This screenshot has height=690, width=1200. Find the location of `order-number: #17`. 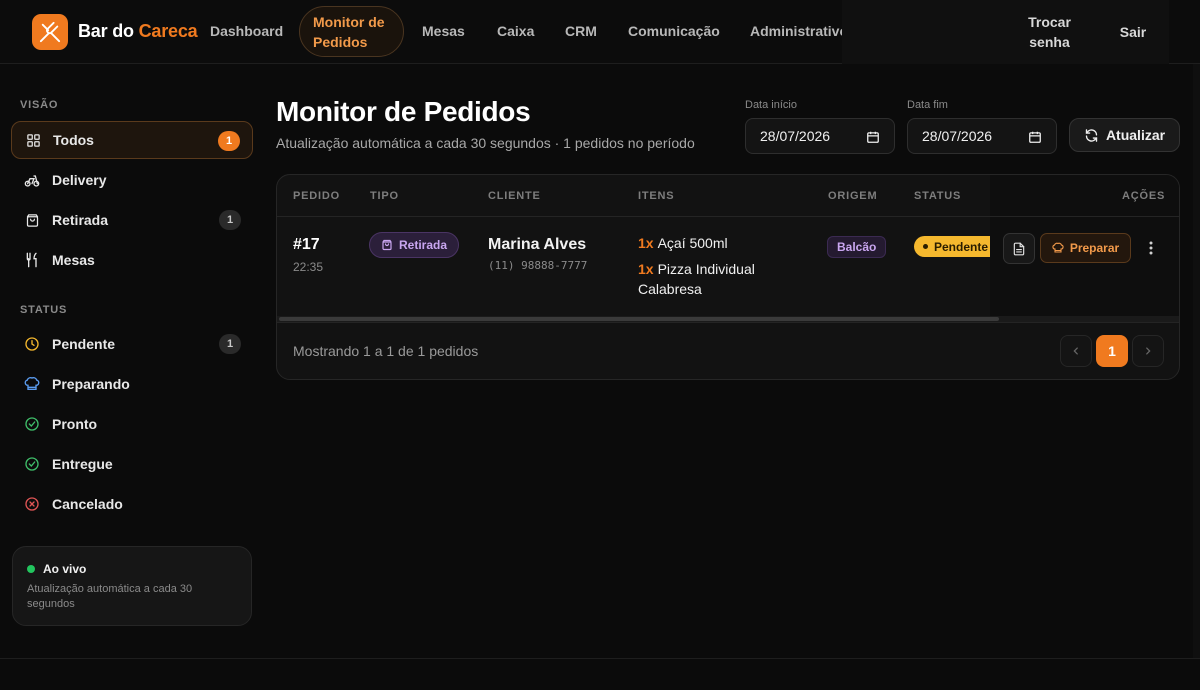

order-number: #17 is located at coordinates (306, 244).